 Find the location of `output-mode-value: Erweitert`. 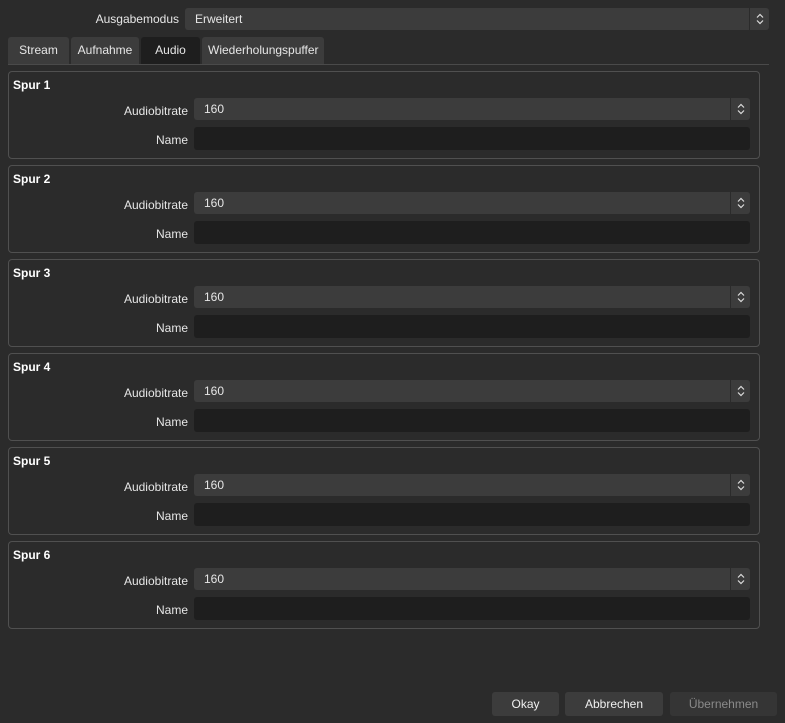

output-mode-value: Erweitert is located at coordinates (219, 19).